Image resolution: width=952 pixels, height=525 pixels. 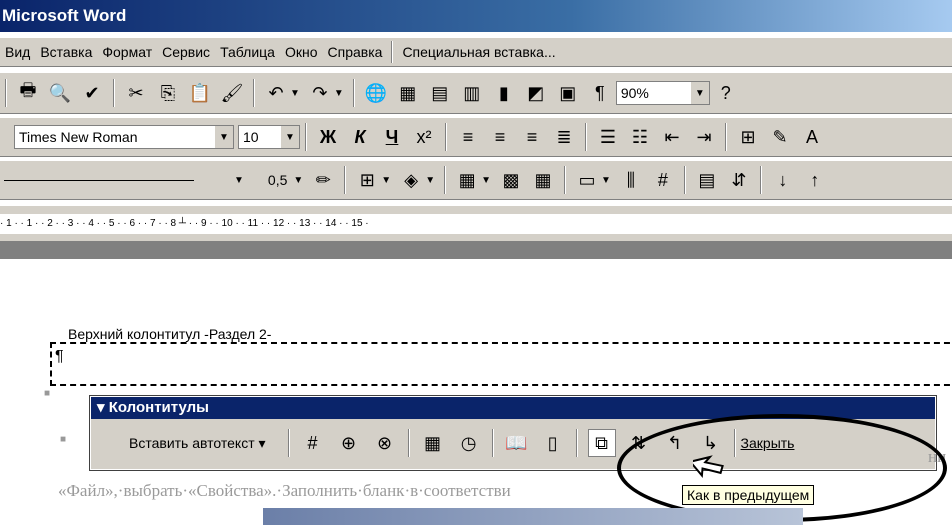 What do you see at coordinates (663, 180) in the screenshot?
I see `distribute-columns-icon: #` at bounding box center [663, 180].